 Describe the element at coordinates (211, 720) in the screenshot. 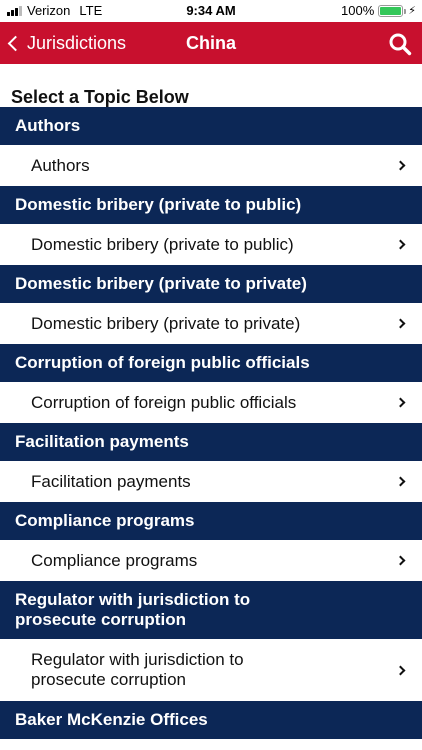

I see `topic-section-header: Baker McKenzie Offices` at that location.